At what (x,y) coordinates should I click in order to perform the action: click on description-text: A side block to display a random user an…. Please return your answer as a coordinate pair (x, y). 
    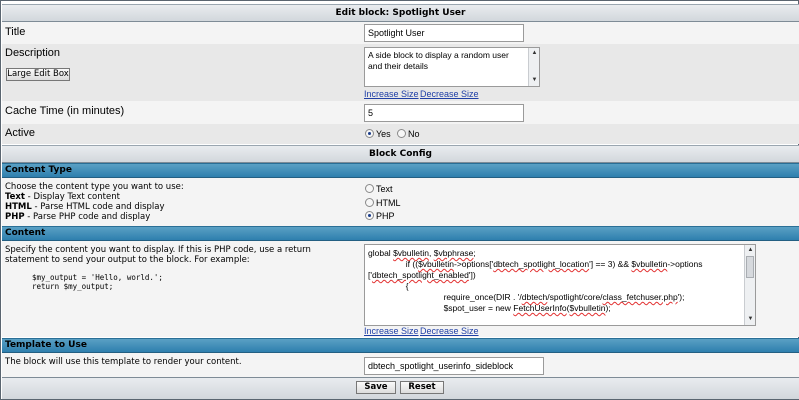
    Looking at the image, I should click on (438, 60).